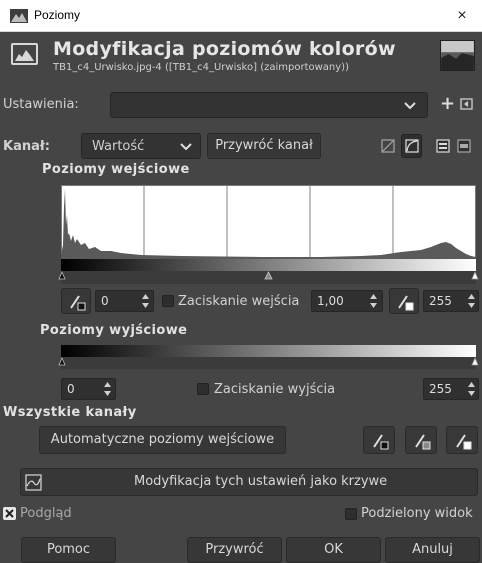  I want to click on channel-value: Wartość, so click(118, 146).